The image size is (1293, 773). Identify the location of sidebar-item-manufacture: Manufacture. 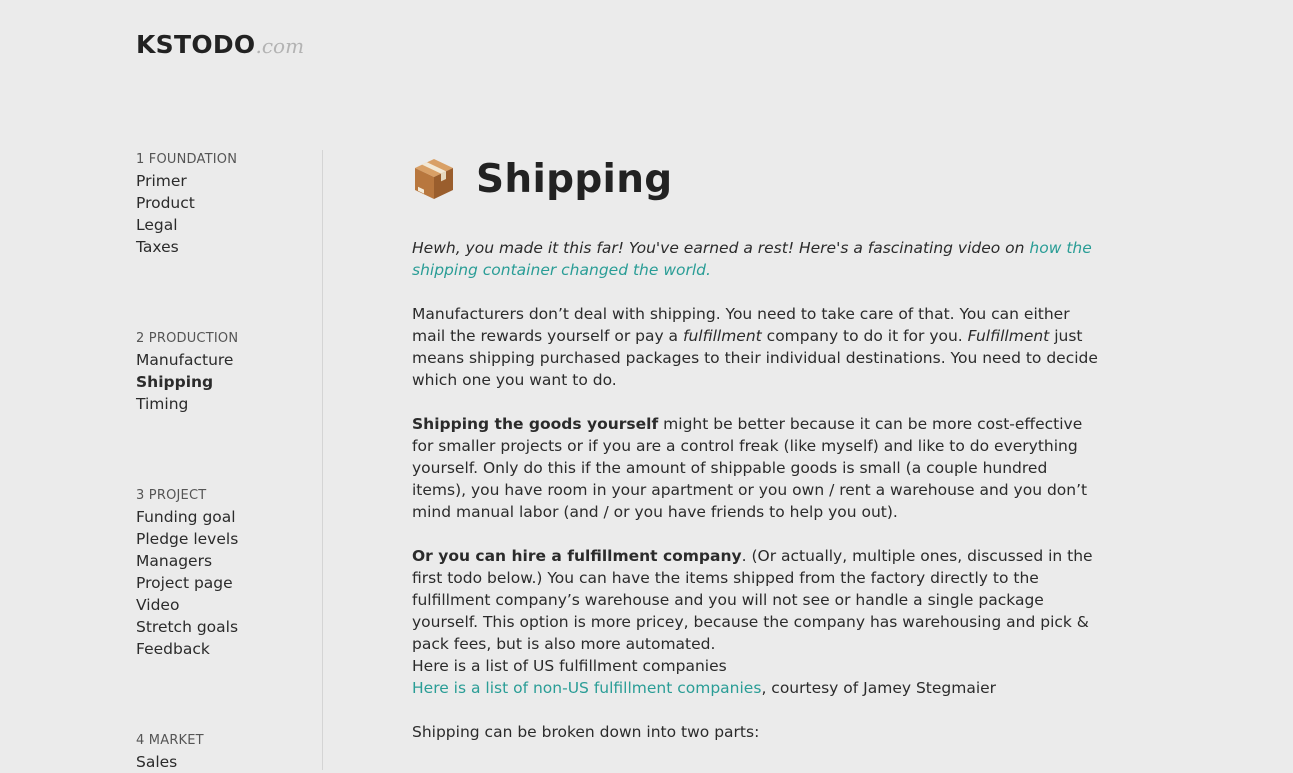
(187, 360).